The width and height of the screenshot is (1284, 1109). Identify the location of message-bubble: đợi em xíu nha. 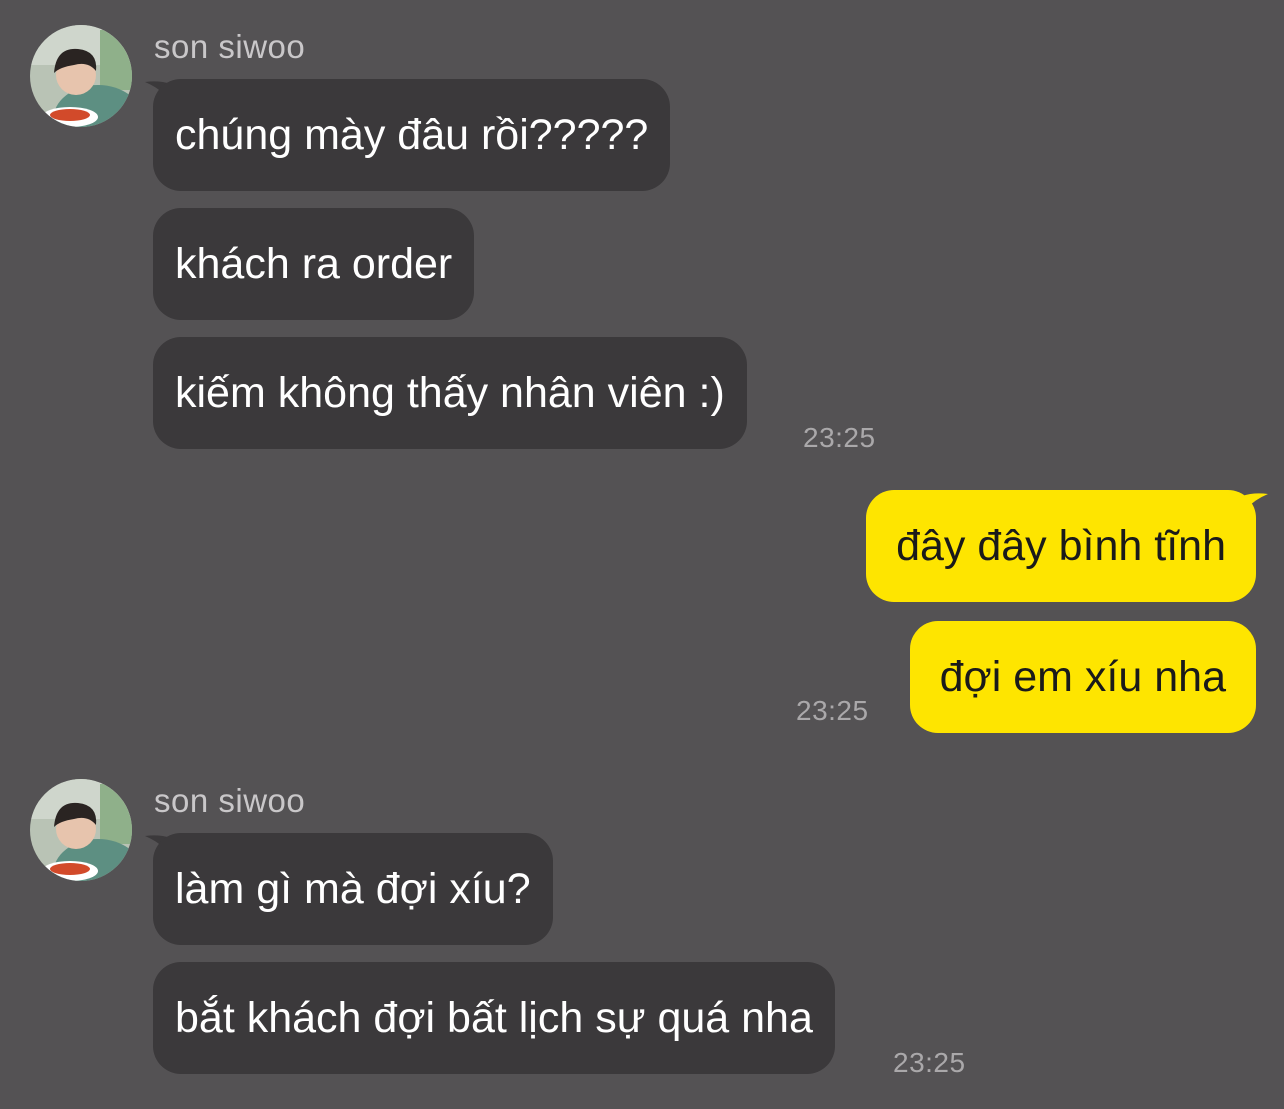
(1082, 677).